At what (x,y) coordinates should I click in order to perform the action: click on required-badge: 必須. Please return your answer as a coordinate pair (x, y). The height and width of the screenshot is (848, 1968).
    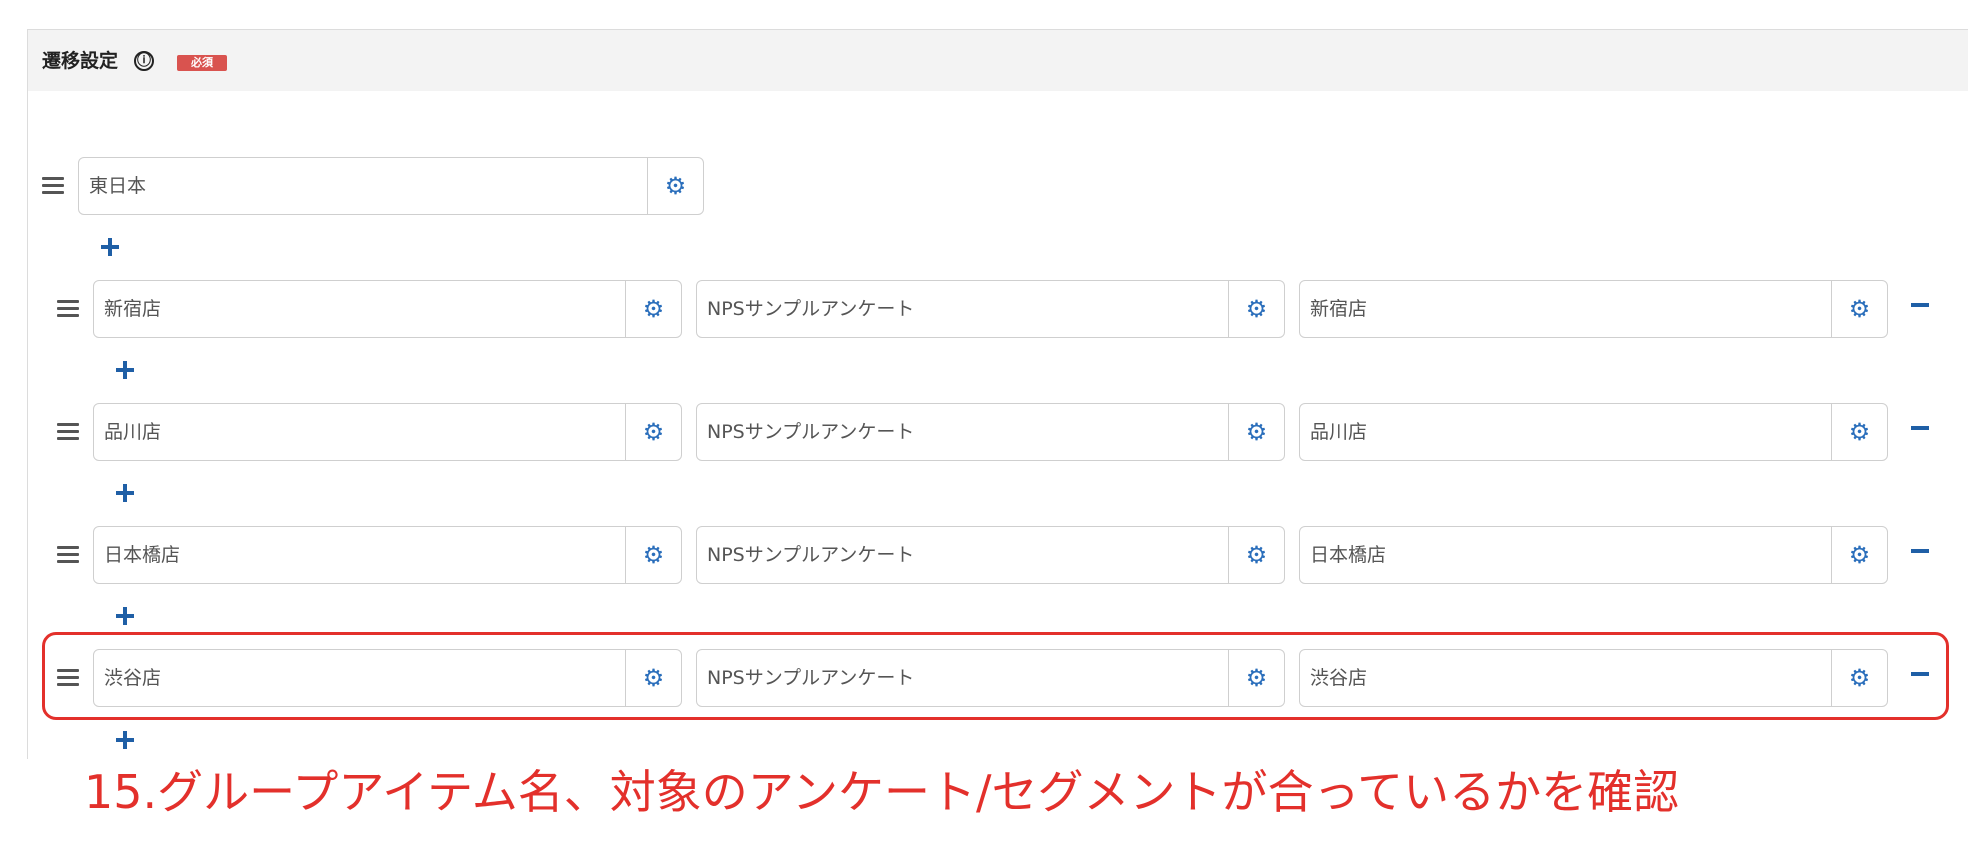
    Looking at the image, I should click on (202, 63).